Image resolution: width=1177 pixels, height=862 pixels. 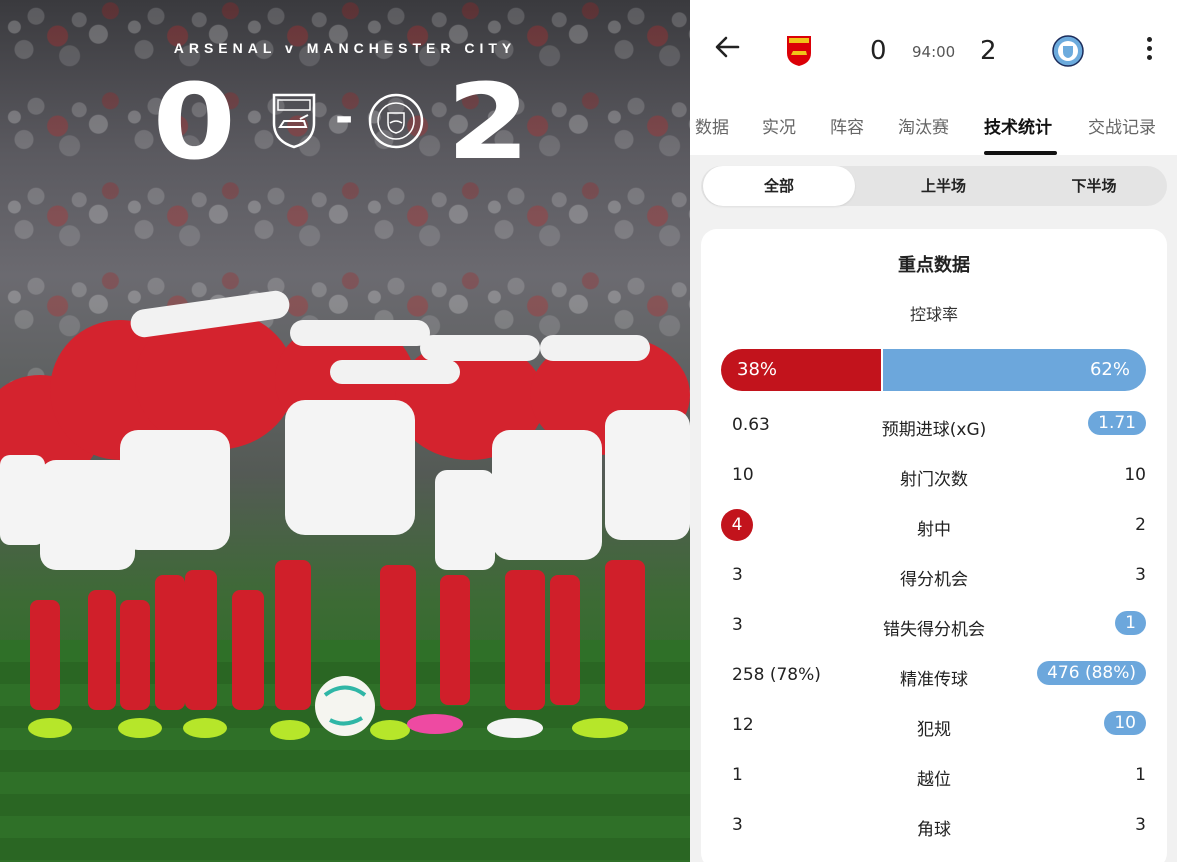 I want to click on photo-home-score: 0, so click(x=194, y=122).